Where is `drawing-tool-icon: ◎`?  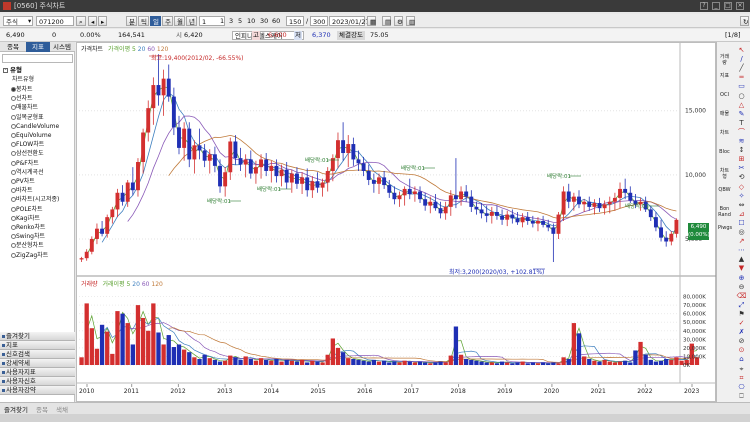
drawing-tool-icon: ◎ is located at coordinates (741, 232).